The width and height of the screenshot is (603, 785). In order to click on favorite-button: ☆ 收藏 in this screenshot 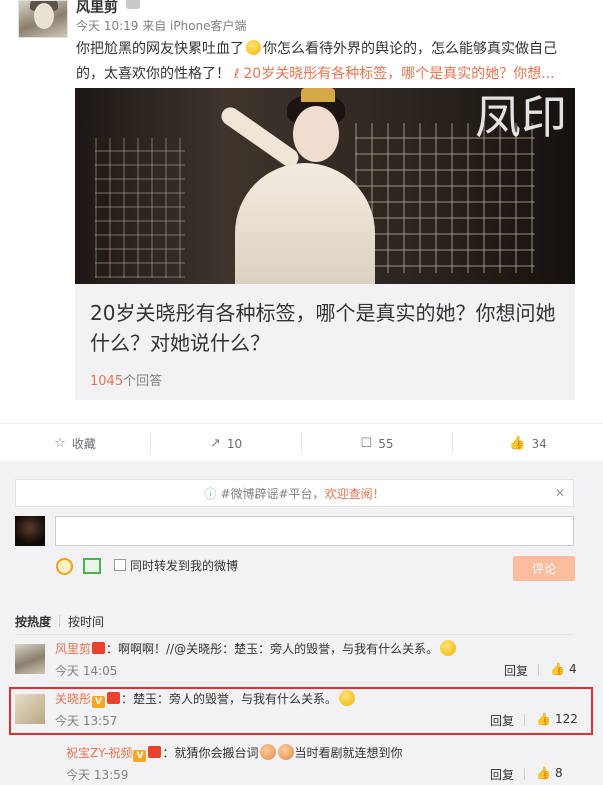, I will do `click(75, 443)`.